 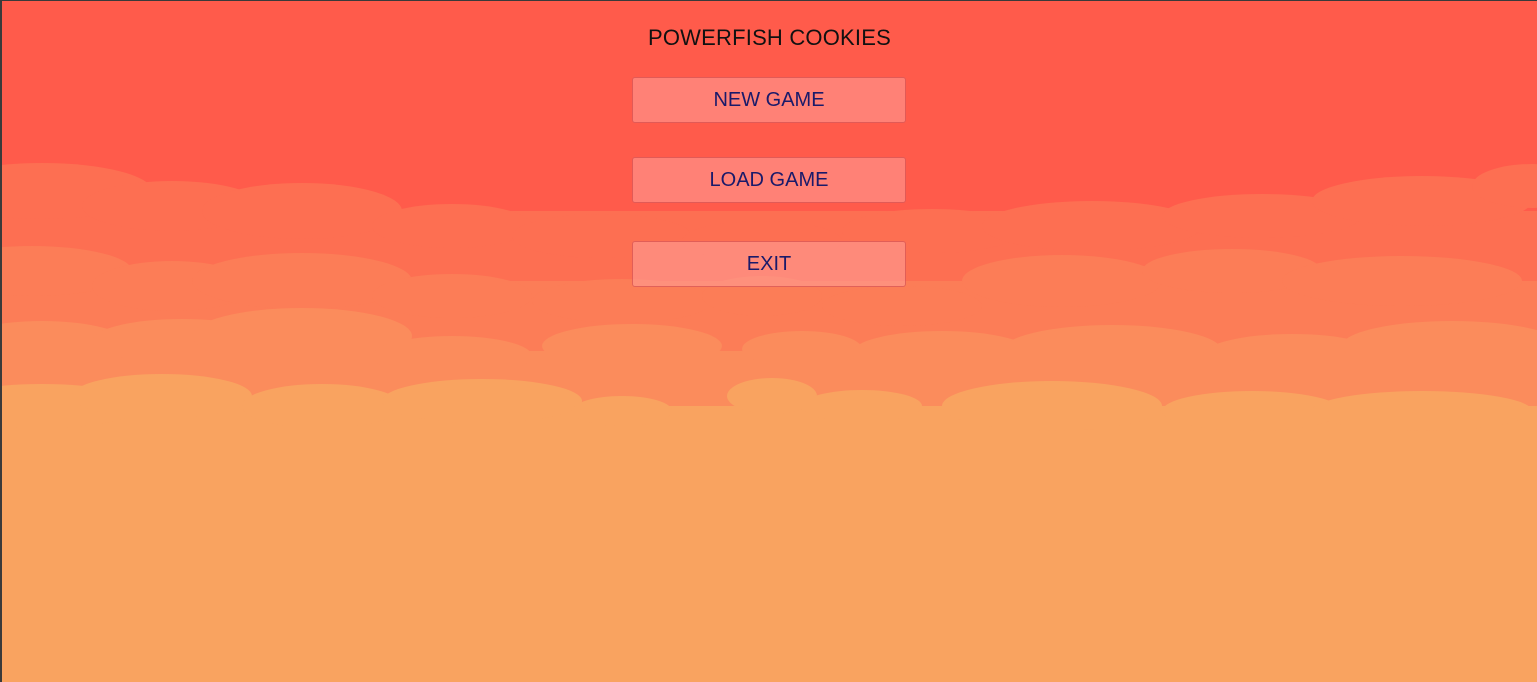 I want to click on new-game-button: NEW GAME, so click(x=769, y=100).